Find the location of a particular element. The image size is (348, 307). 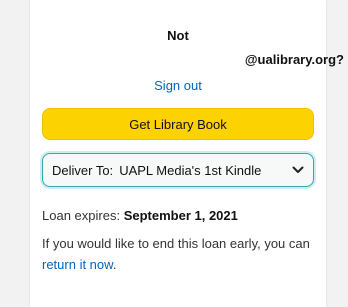

deliver-to-label: Deliver To: is located at coordinates (83, 170).